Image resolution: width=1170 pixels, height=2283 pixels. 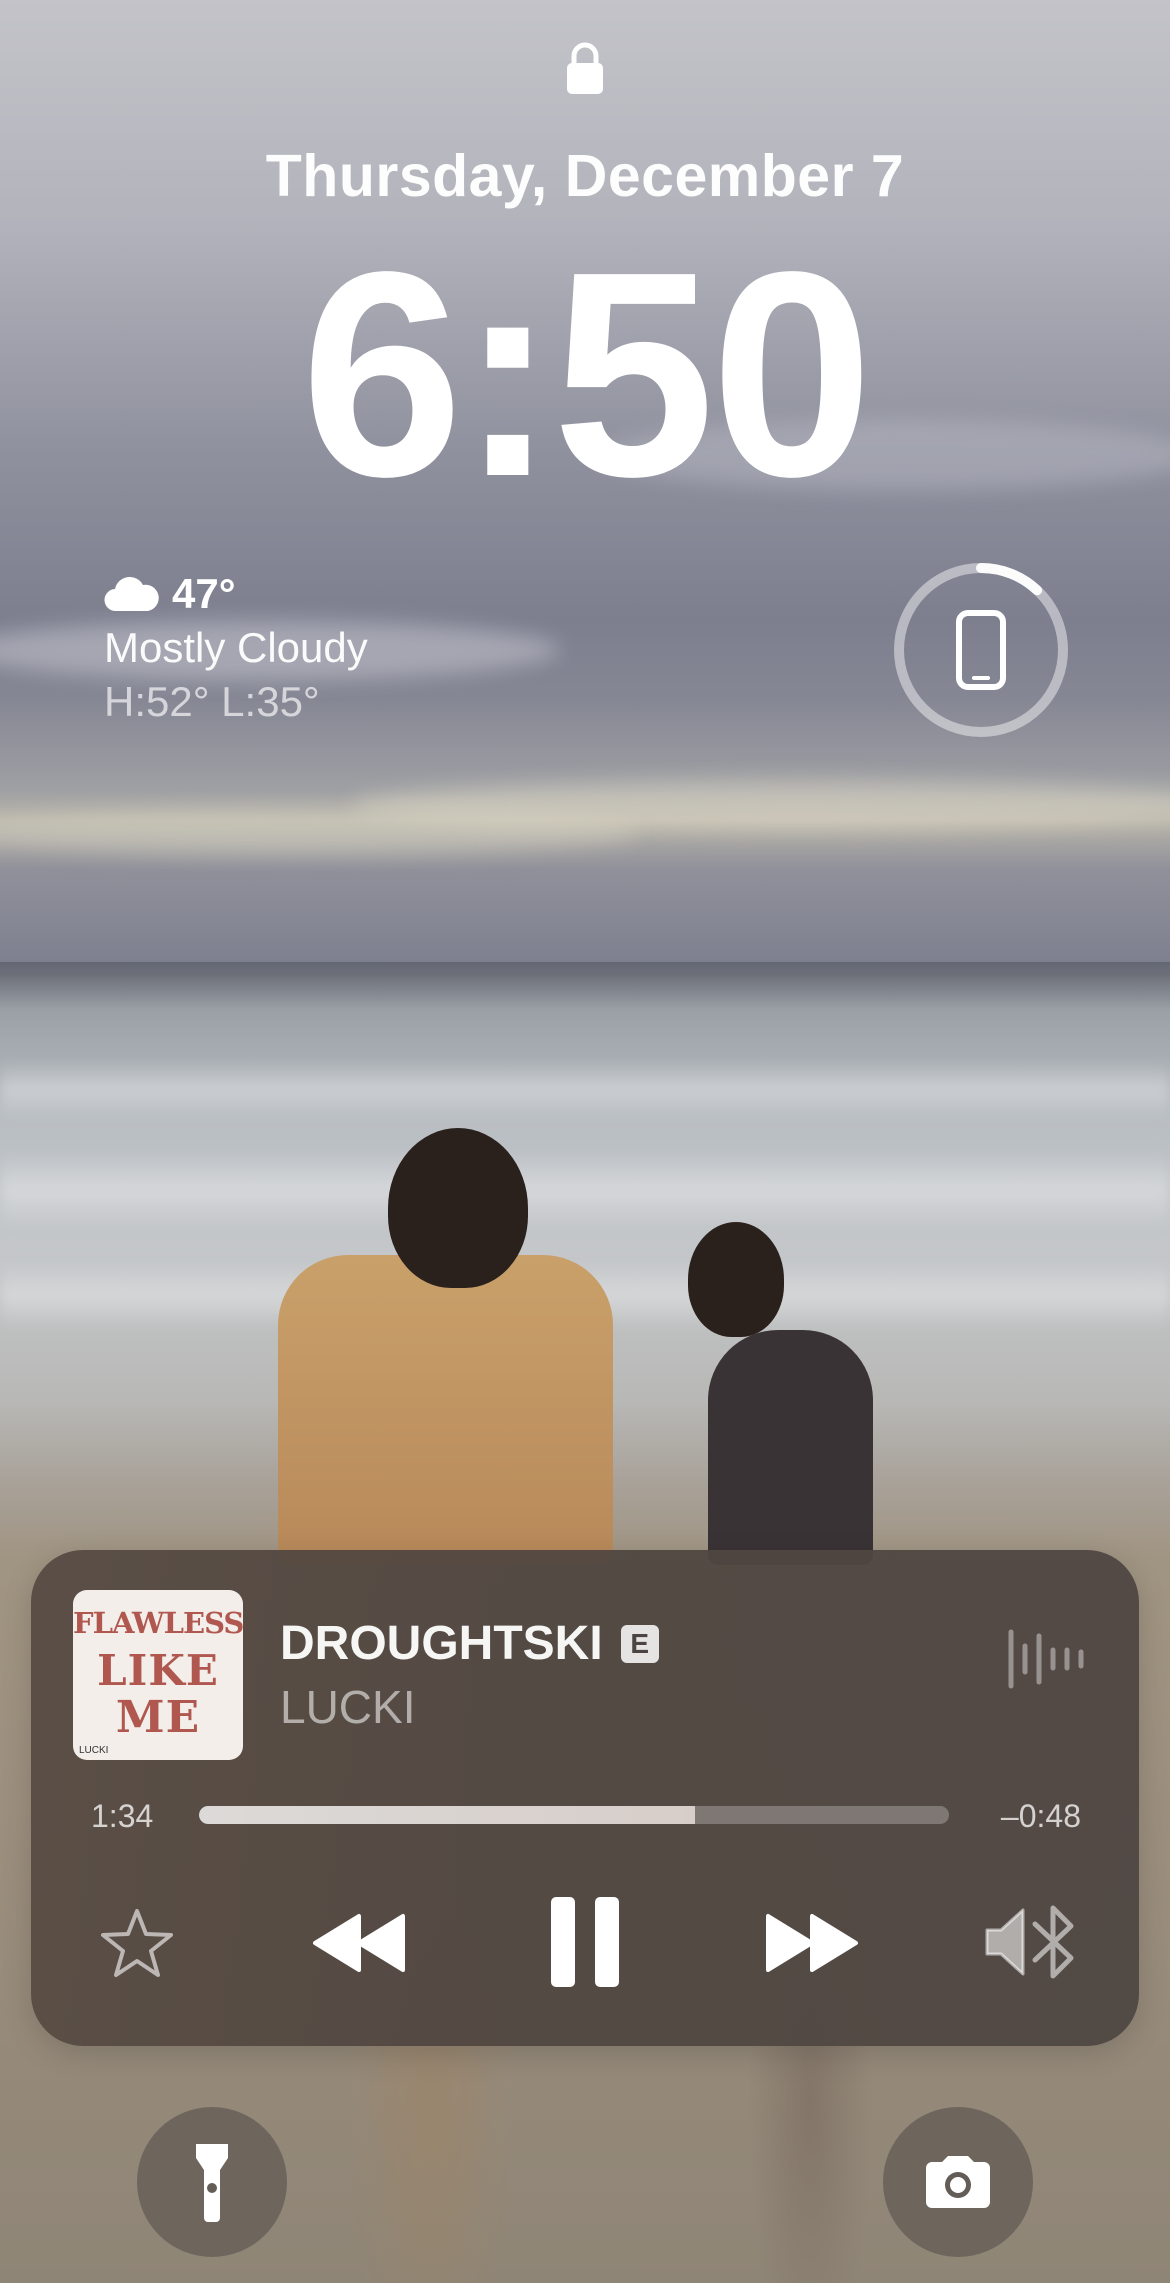 What do you see at coordinates (458, 1208) in the screenshot?
I see `person-left-head` at bounding box center [458, 1208].